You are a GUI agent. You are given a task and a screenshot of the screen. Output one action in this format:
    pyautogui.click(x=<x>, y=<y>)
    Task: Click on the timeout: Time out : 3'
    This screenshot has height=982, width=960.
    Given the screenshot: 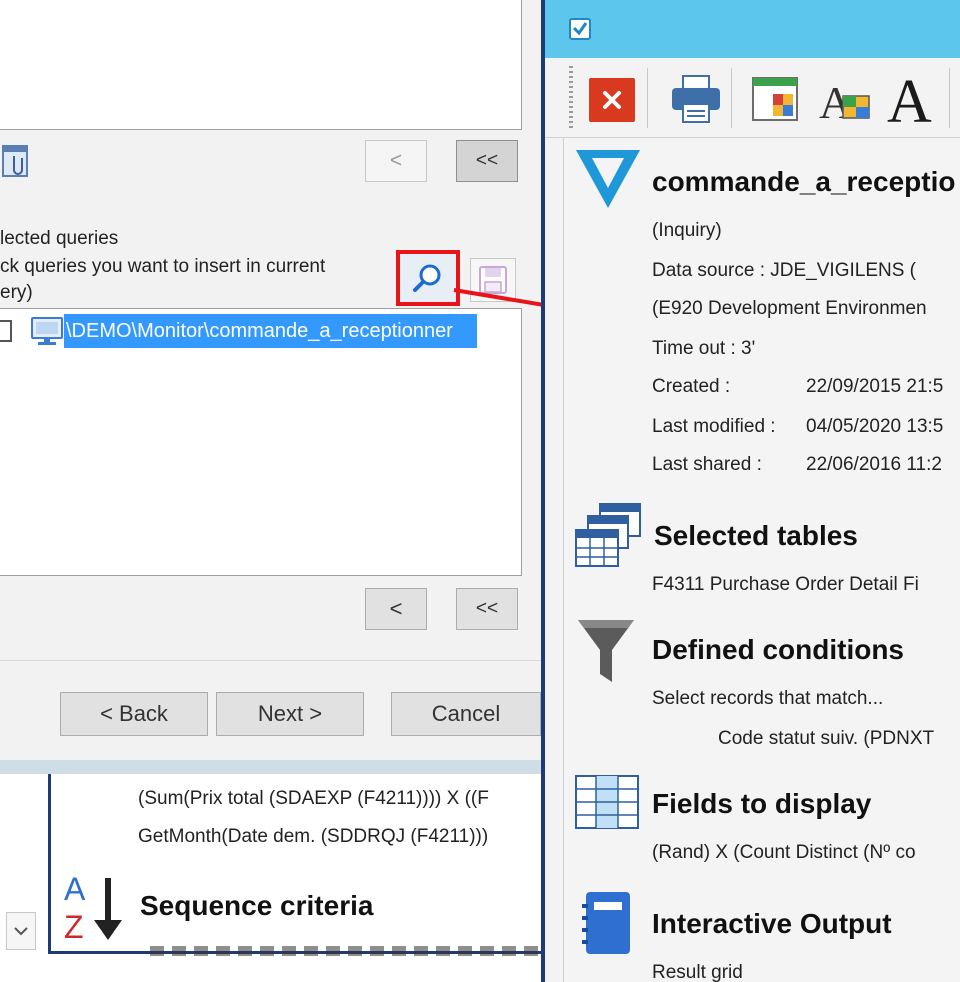 What is the action you would take?
    pyautogui.click(x=704, y=348)
    